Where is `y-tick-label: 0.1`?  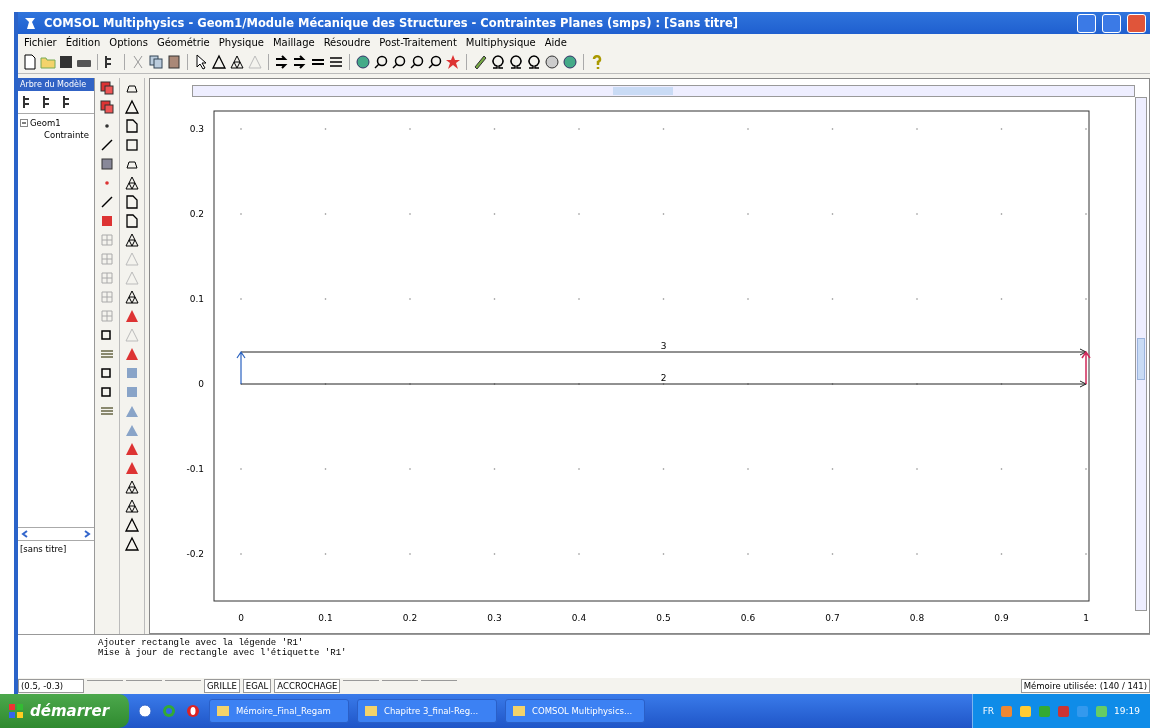
y-tick-label: 0.1 is located at coordinates (196, 299).